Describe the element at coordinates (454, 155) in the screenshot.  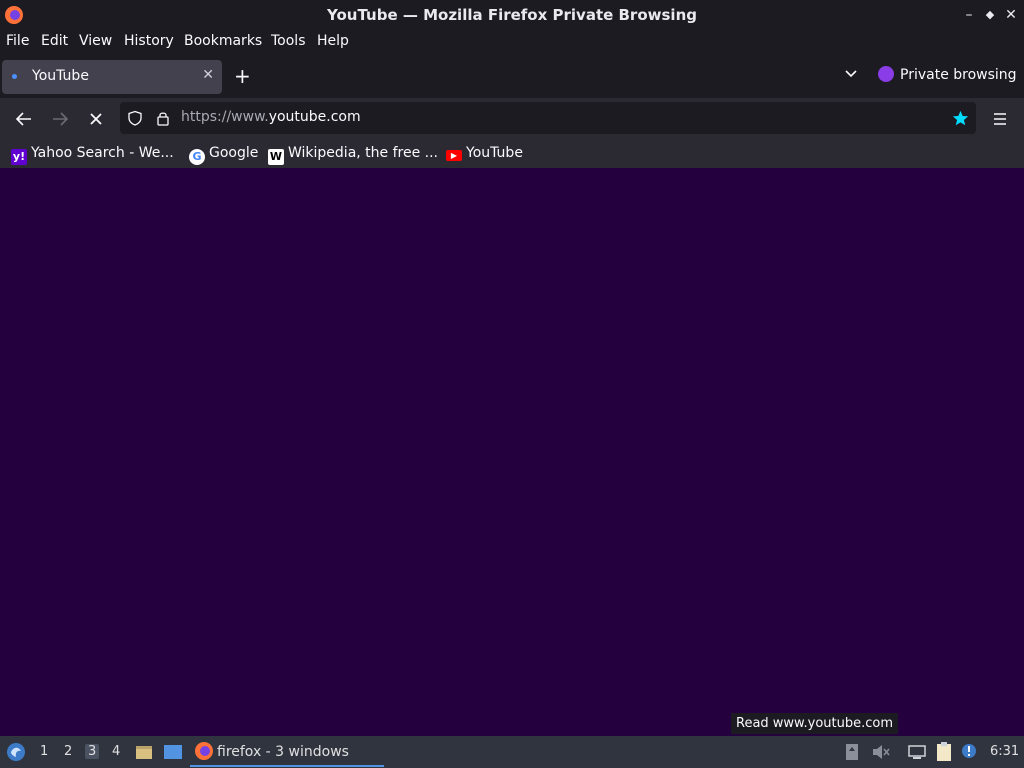
I see `youtube-icon: ▶` at that location.